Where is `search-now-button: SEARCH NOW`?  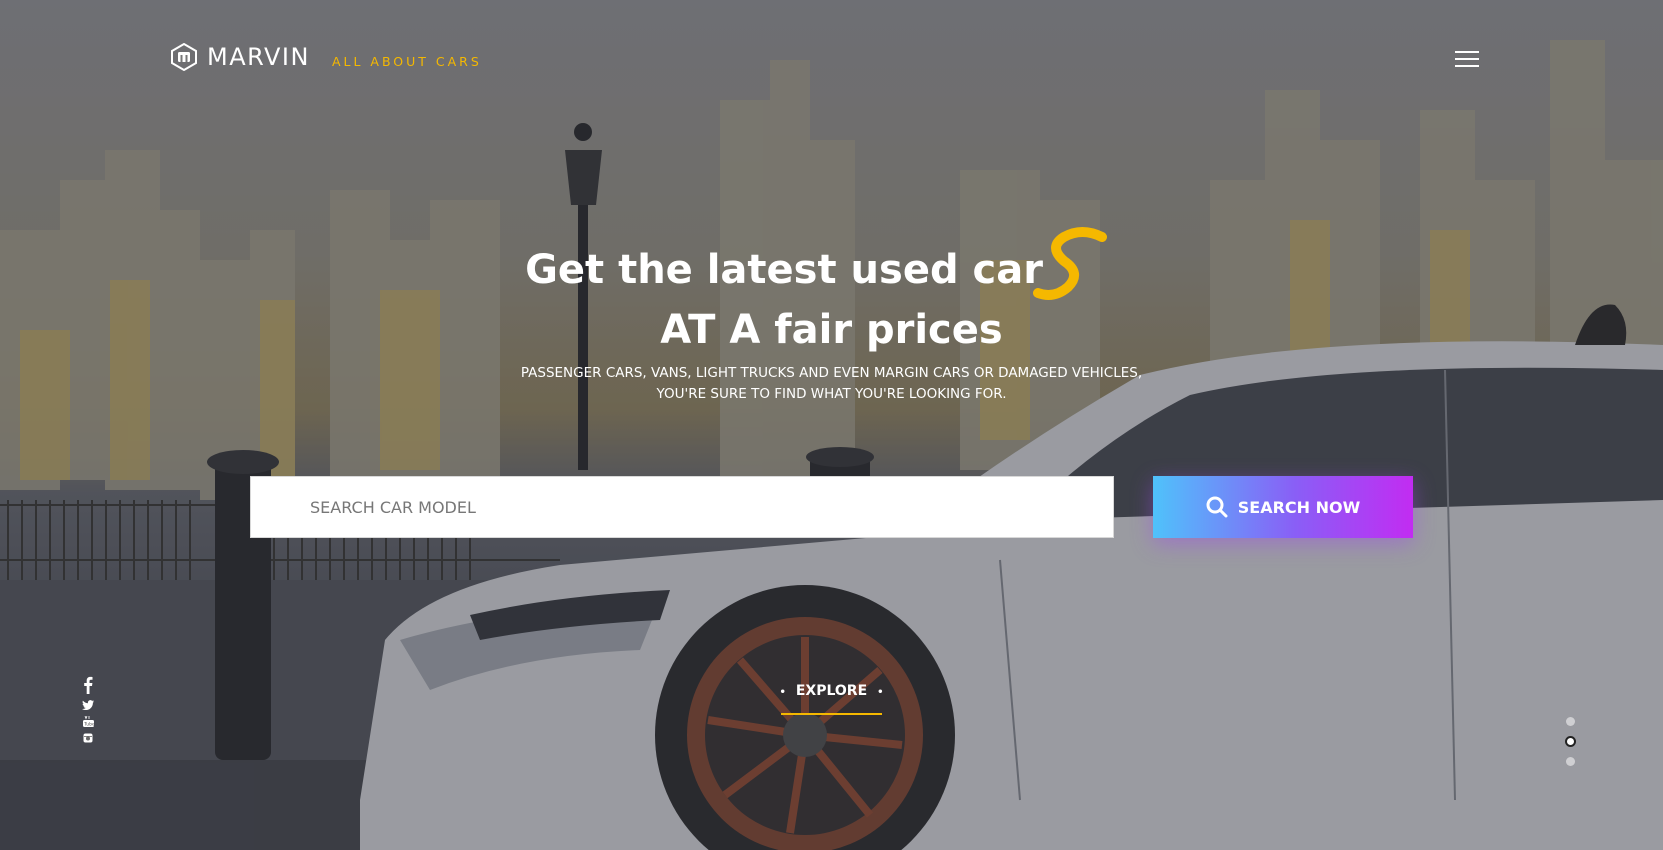 search-now-button: SEARCH NOW is located at coordinates (1283, 507).